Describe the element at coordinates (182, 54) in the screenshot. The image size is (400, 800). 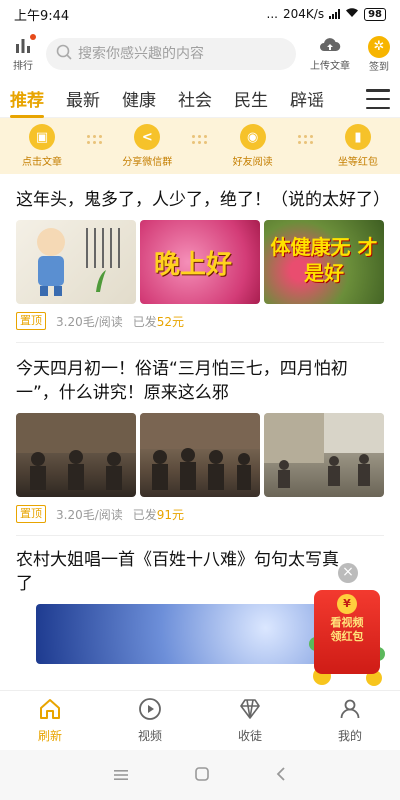
I see `search-input` at that location.